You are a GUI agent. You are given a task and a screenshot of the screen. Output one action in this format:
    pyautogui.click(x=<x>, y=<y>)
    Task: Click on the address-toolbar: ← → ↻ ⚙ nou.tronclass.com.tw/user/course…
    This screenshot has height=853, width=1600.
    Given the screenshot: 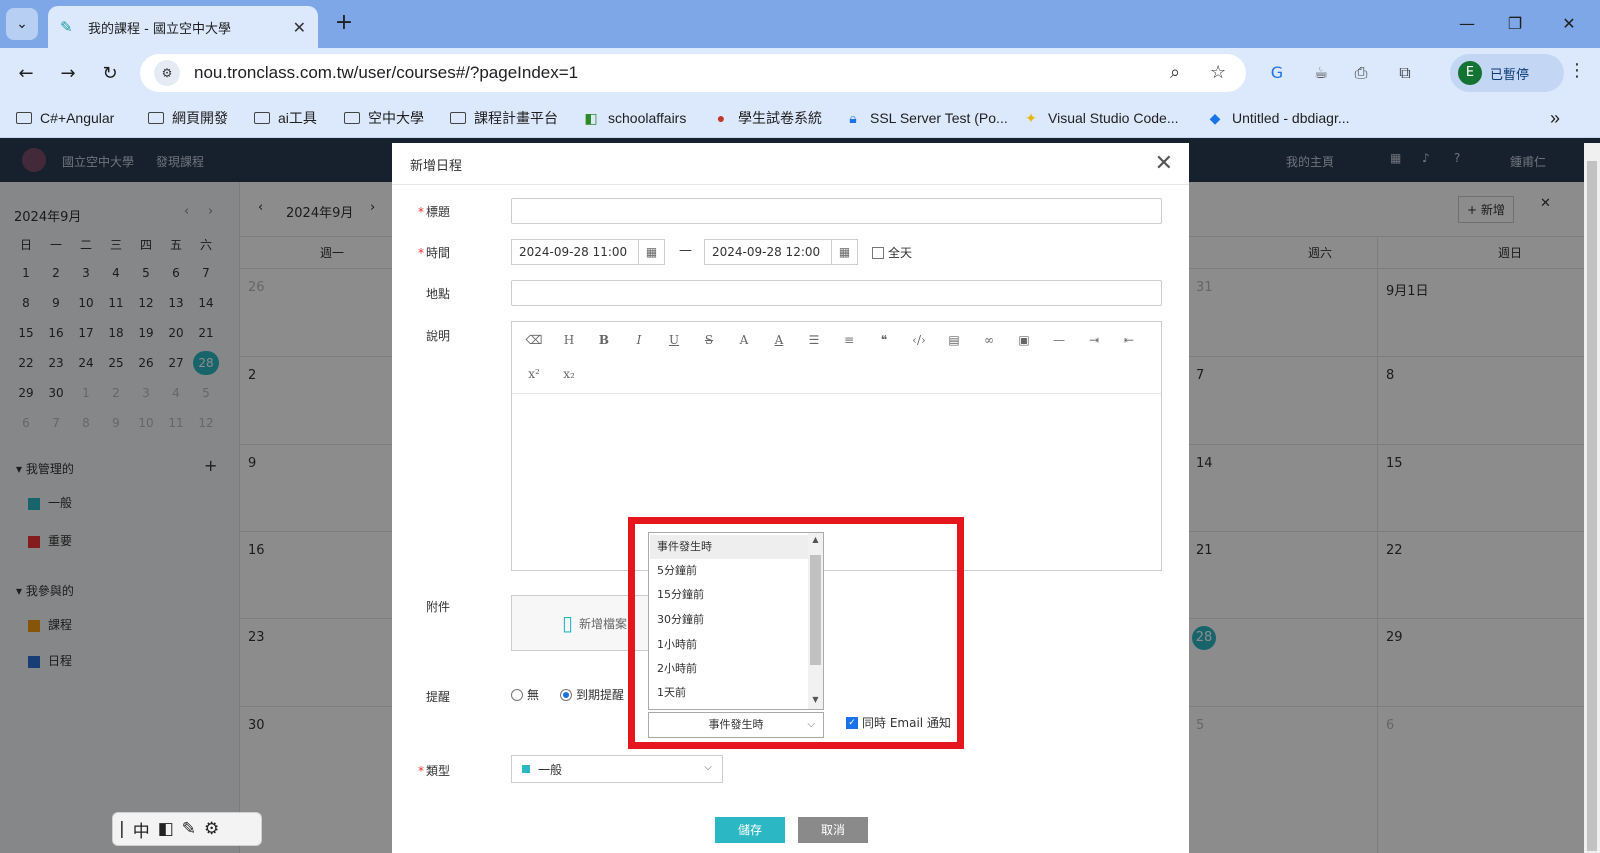 What is the action you would take?
    pyautogui.click(x=800, y=73)
    